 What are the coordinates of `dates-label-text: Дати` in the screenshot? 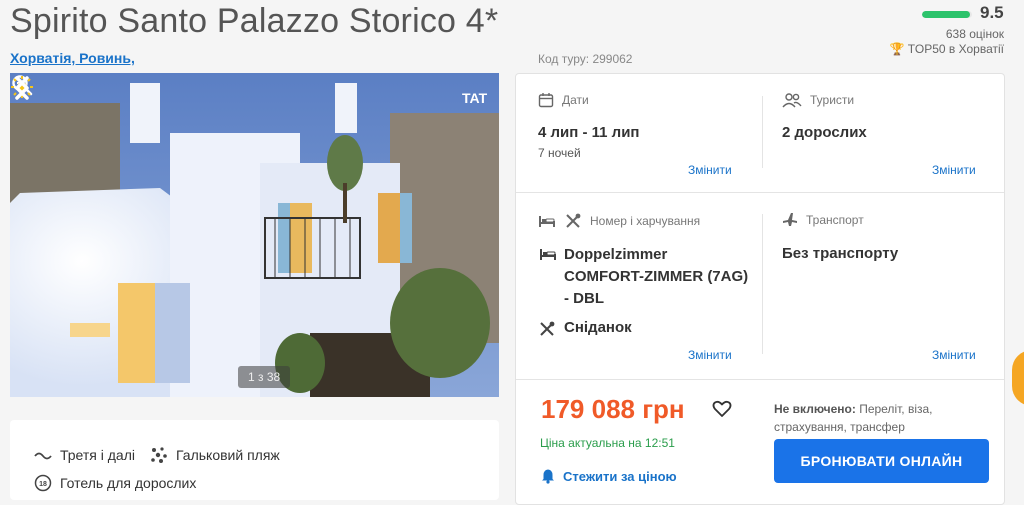 It's located at (575, 100).